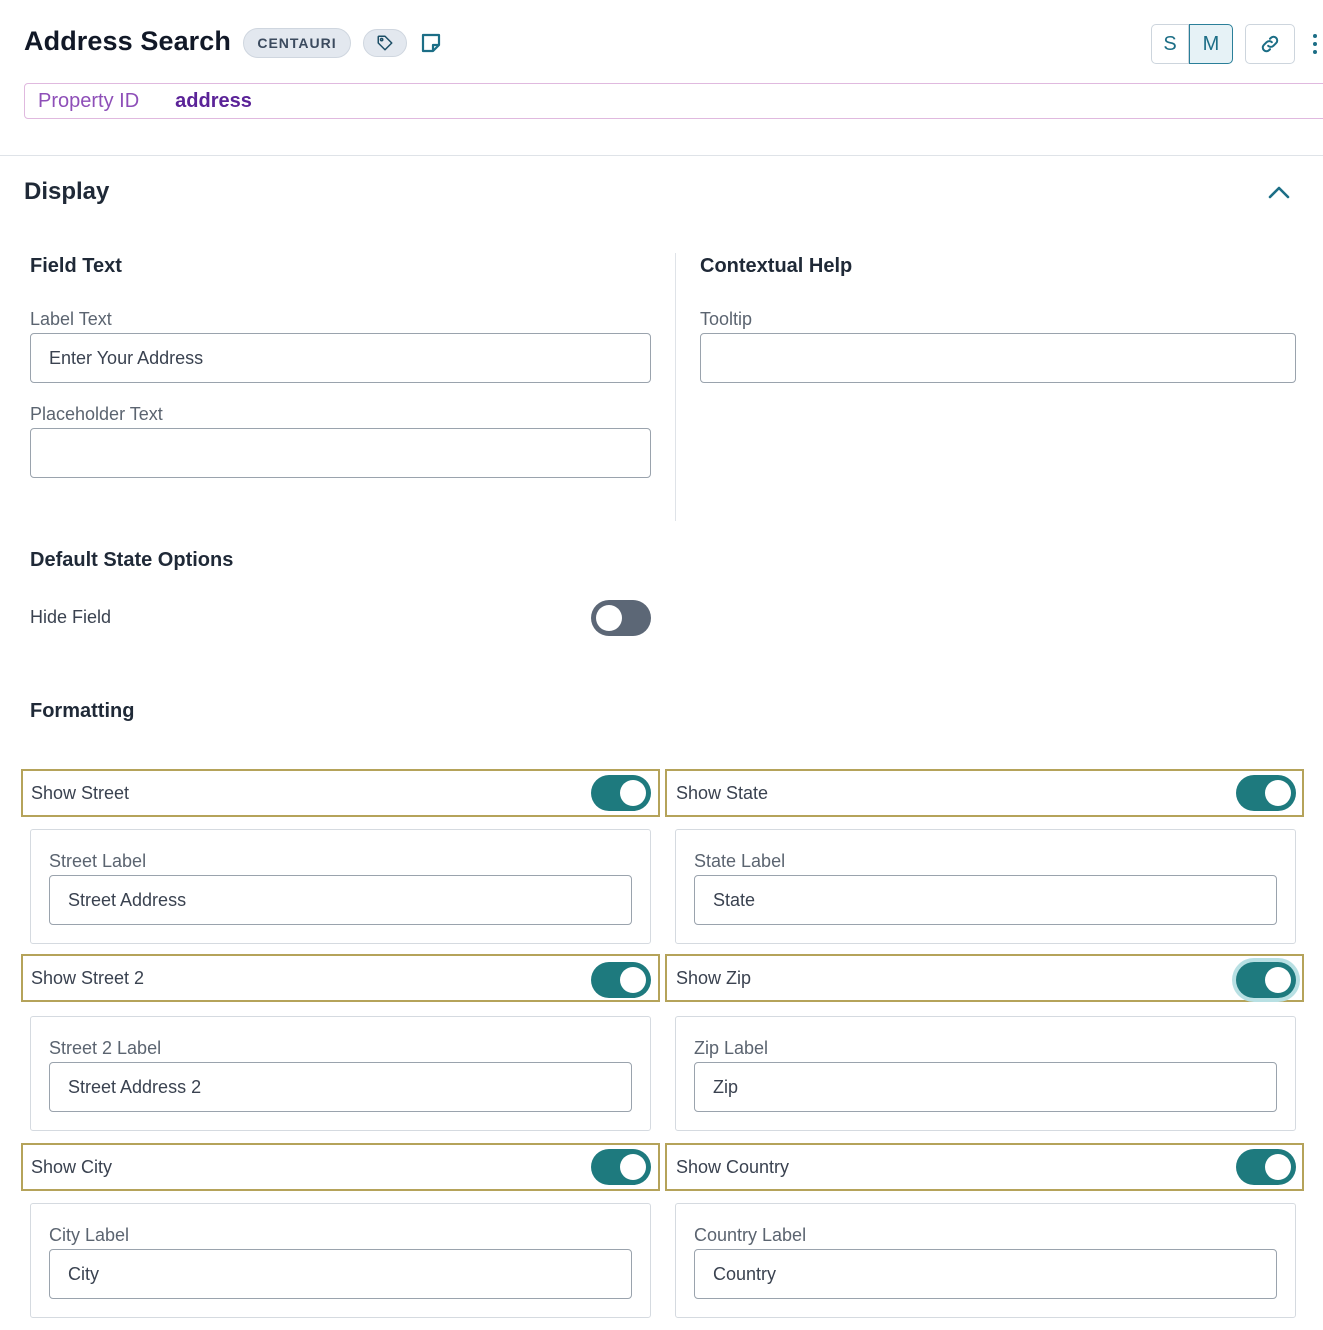 This screenshot has width=1323, height=1330. What do you see at coordinates (76, 266) in the screenshot?
I see `field-text-heading: Field Text` at bounding box center [76, 266].